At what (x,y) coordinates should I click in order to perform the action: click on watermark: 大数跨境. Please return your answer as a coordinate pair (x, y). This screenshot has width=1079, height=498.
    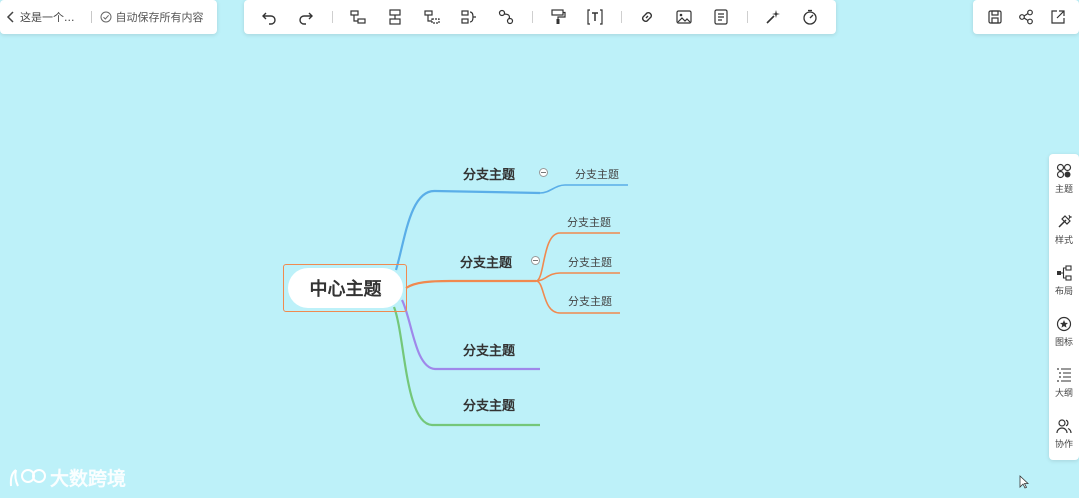
    Looking at the image, I should click on (67, 477).